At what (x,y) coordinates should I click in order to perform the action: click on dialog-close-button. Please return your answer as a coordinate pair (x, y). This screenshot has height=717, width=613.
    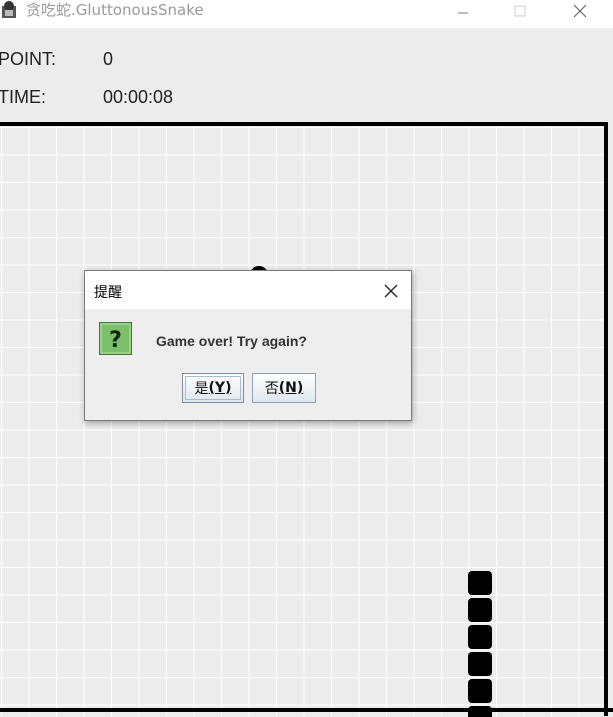
    Looking at the image, I should click on (391, 291).